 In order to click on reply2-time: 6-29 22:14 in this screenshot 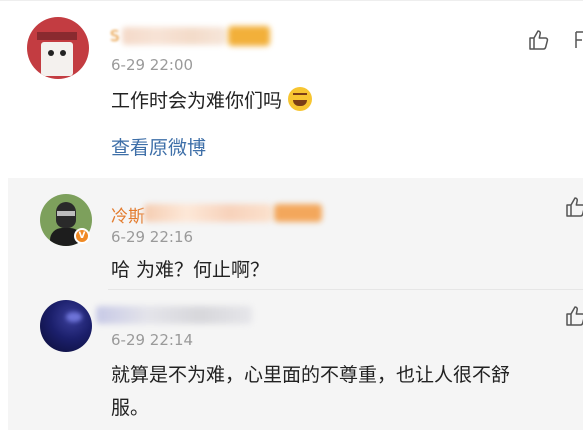, I will do `click(152, 340)`.